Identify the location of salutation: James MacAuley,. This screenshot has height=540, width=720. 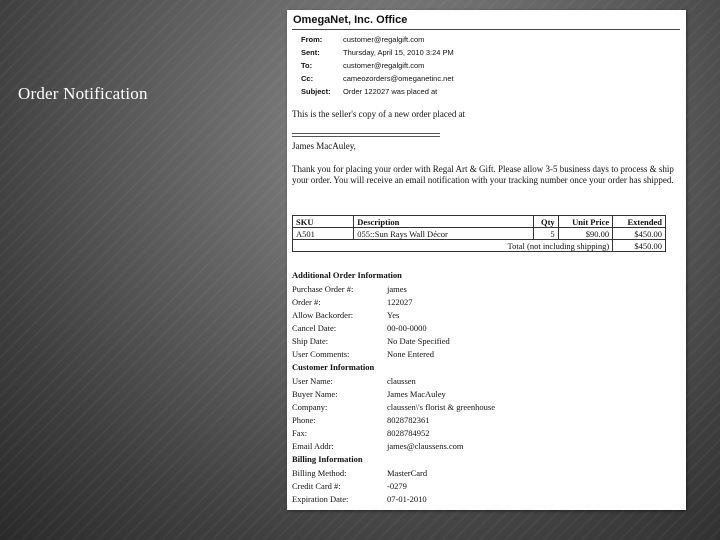
(324, 146).